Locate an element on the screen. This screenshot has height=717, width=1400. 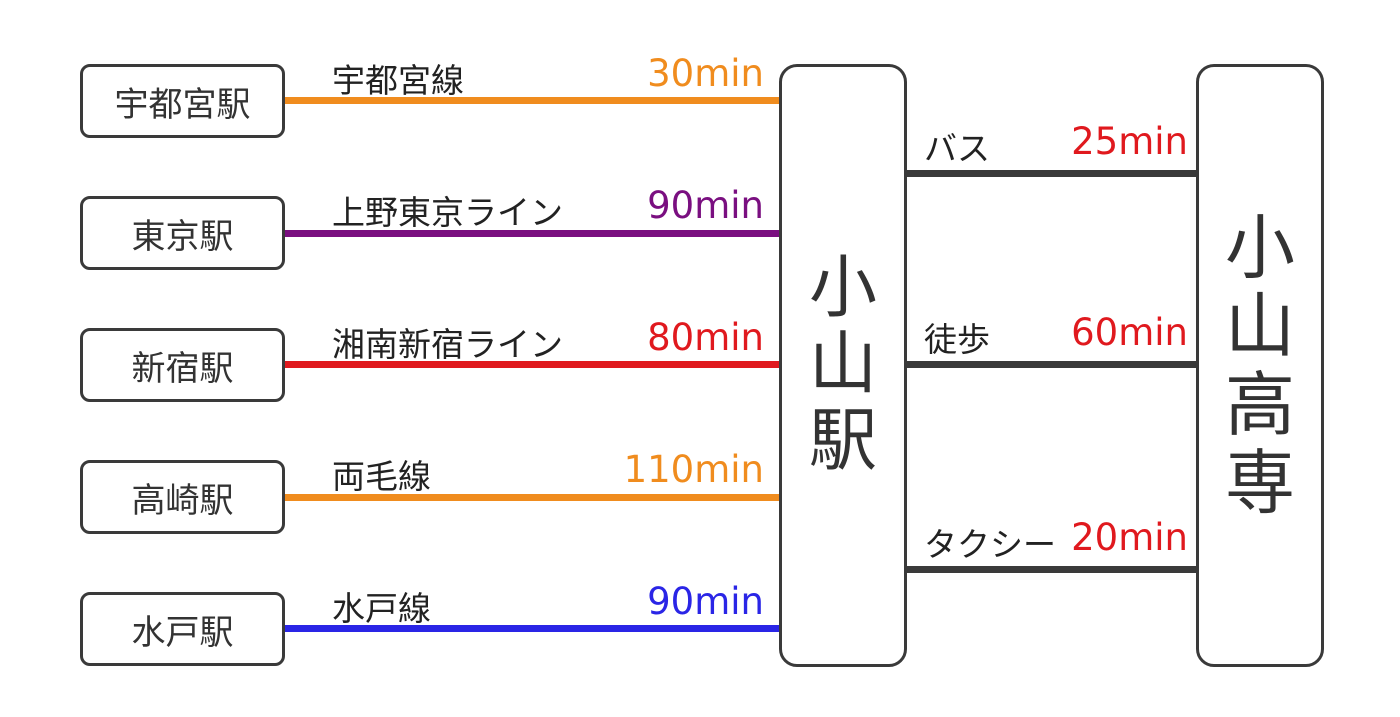
line-name: 両毛線 is located at coordinates (381, 476).